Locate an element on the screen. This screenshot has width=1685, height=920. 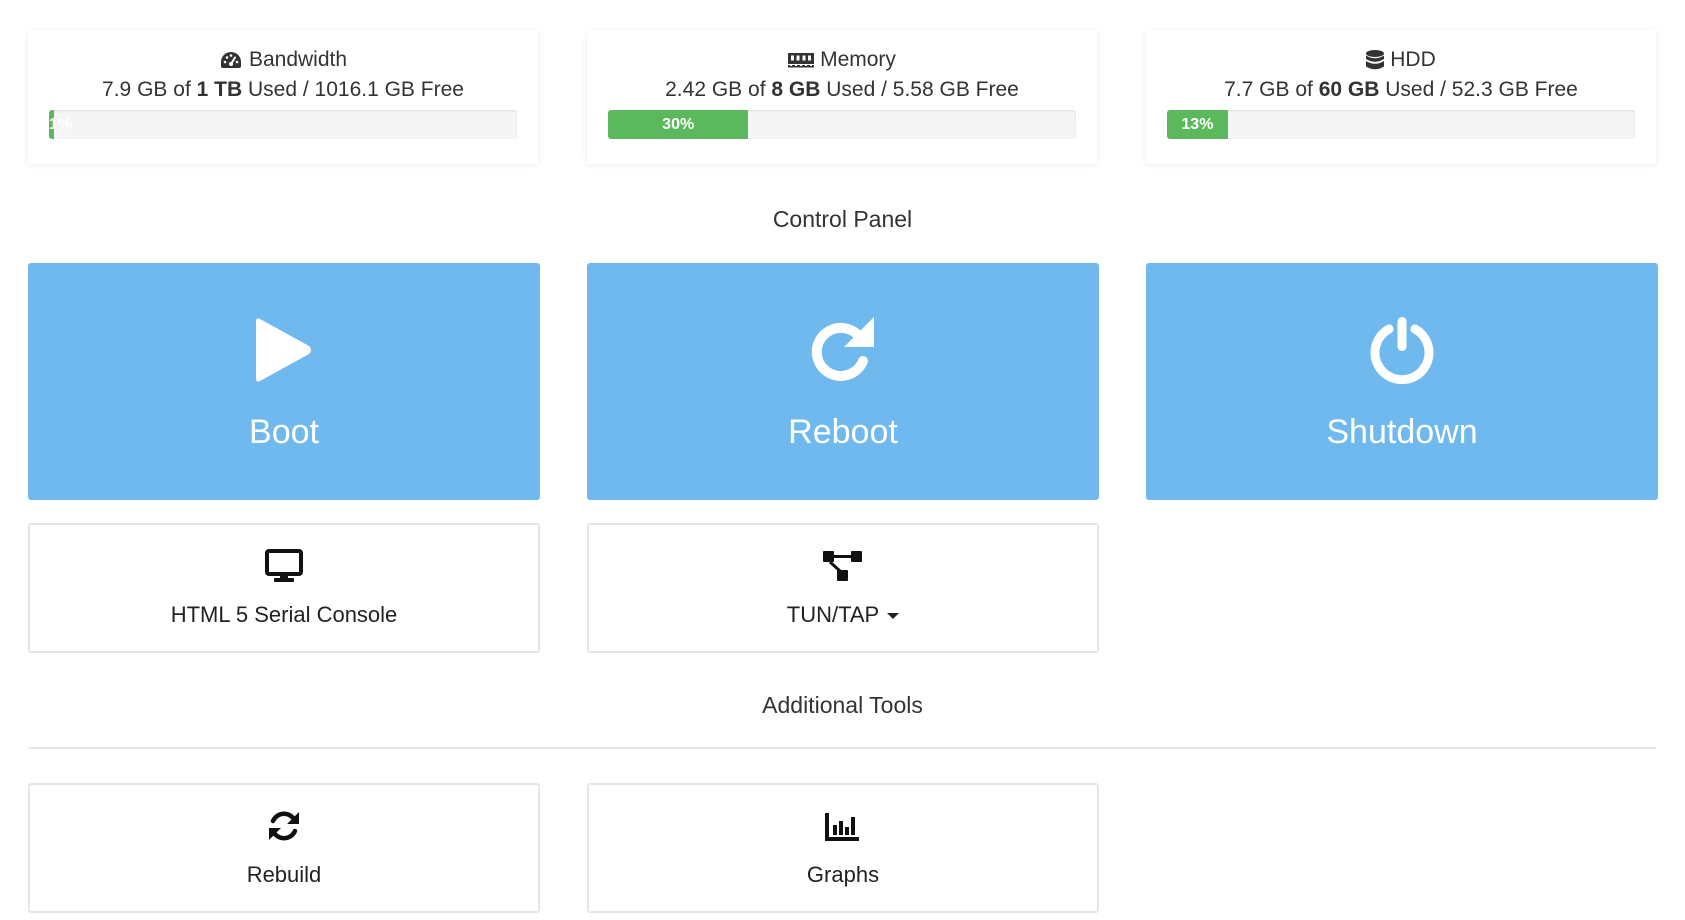
graphs-label: Graphs is located at coordinates (843, 874).